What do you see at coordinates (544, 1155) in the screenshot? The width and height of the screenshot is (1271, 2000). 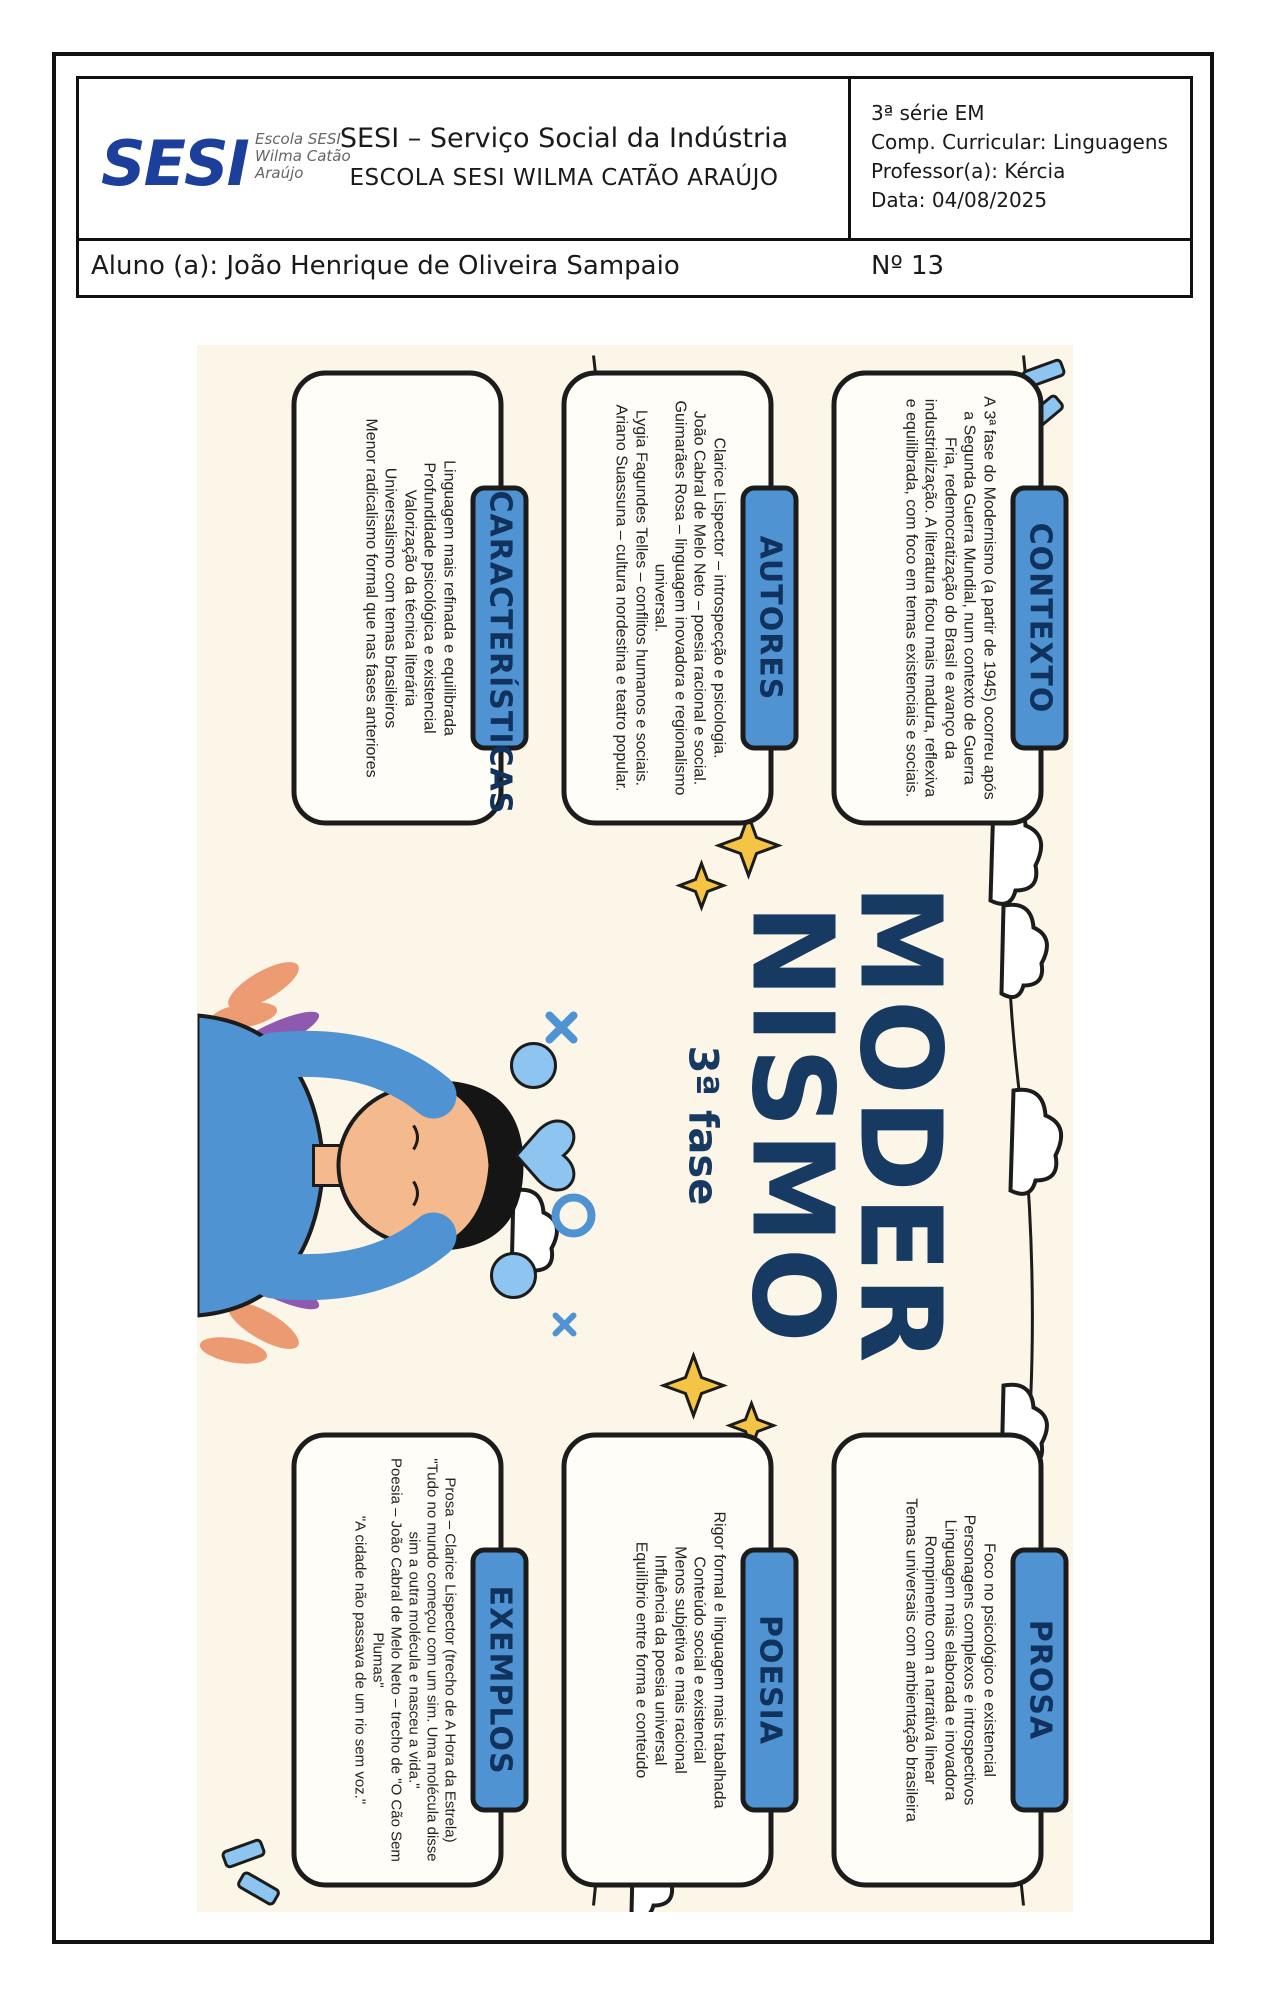 I see `heart-icon` at bounding box center [544, 1155].